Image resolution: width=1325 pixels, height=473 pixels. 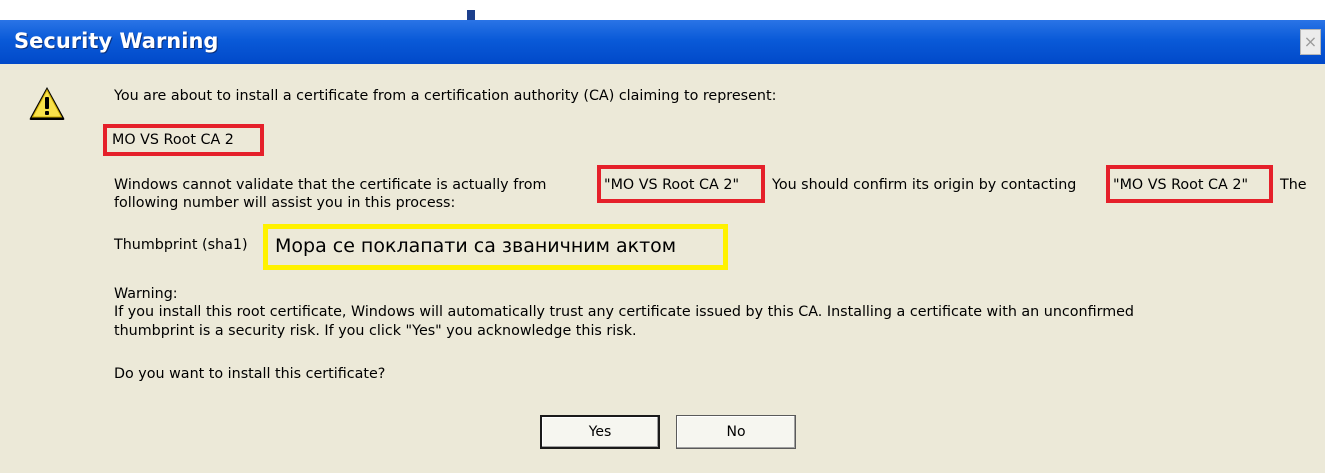 I want to click on ca-name: MO VS Root CA 2, so click(x=173, y=140).